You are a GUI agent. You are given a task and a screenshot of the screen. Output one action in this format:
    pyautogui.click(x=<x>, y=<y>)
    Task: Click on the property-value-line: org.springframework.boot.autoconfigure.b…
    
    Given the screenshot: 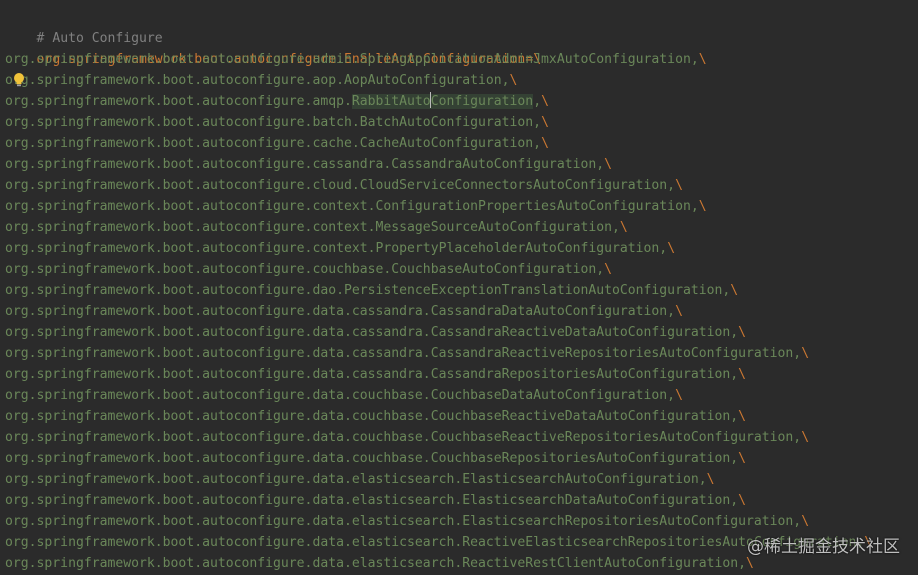 What is the action you would take?
    pyautogui.click(x=459, y=122)
    